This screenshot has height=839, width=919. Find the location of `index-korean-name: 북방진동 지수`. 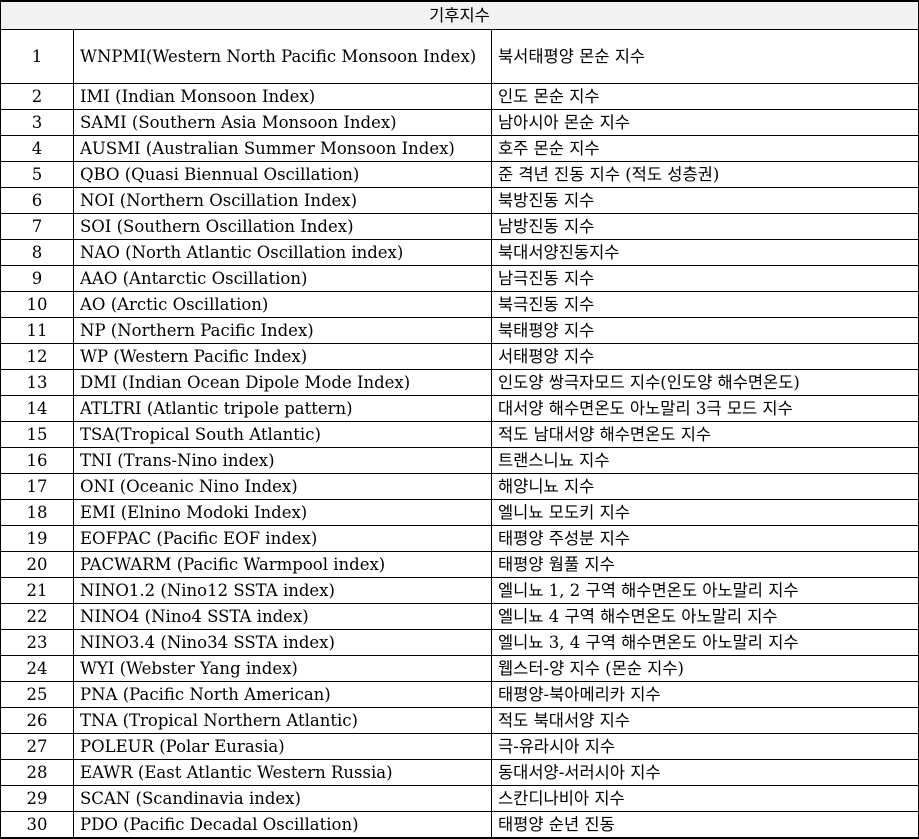

index-korean-name: 북방진동 지수 is located at coordinates (705, 200).